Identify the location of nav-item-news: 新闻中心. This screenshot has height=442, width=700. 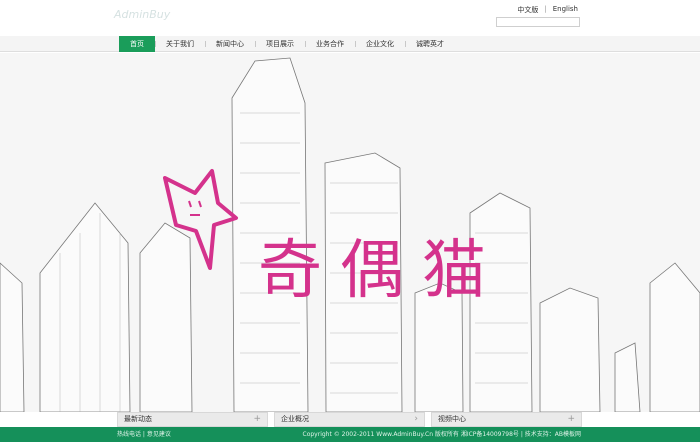
(230, 44).